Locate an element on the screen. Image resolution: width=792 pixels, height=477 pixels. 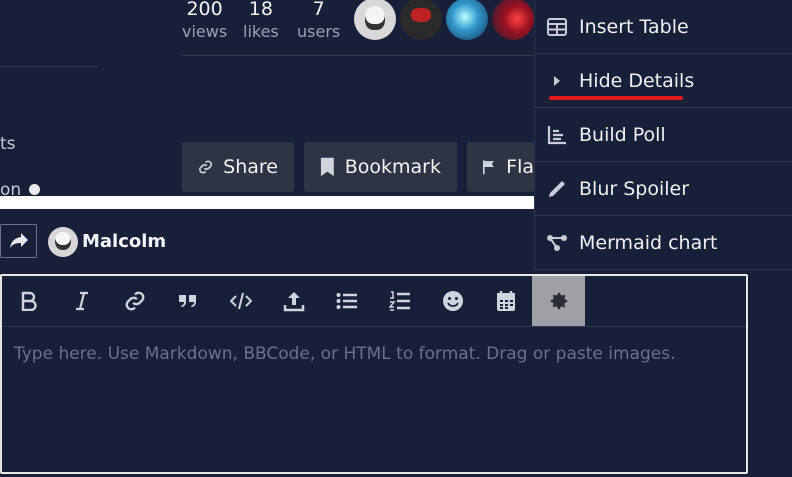
flag-icon is located at coordinates (488, 167).